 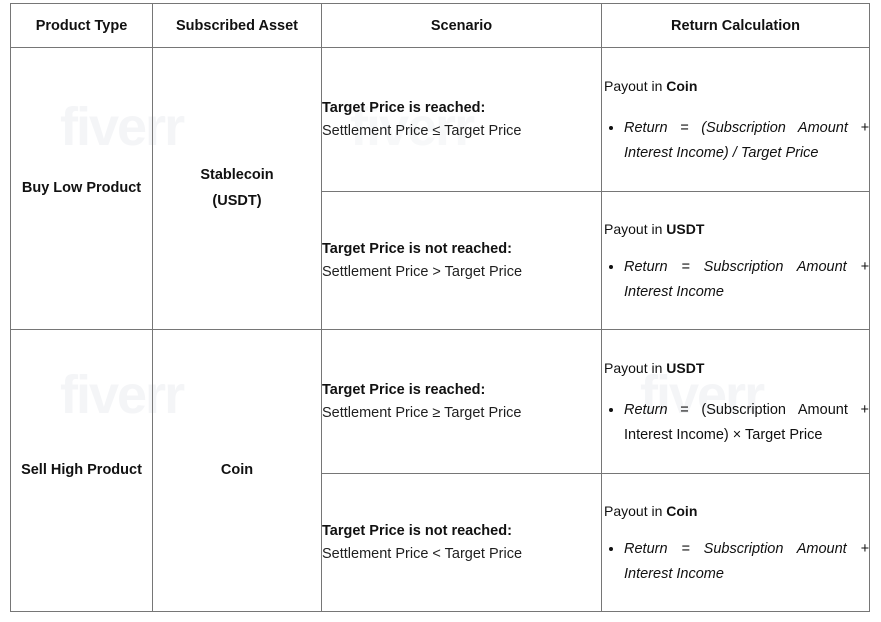 What do you see at coordinates (81, 25) in the screenshot?
I see `column-header-product-type: Product Type` at bounding box center [81, 25].